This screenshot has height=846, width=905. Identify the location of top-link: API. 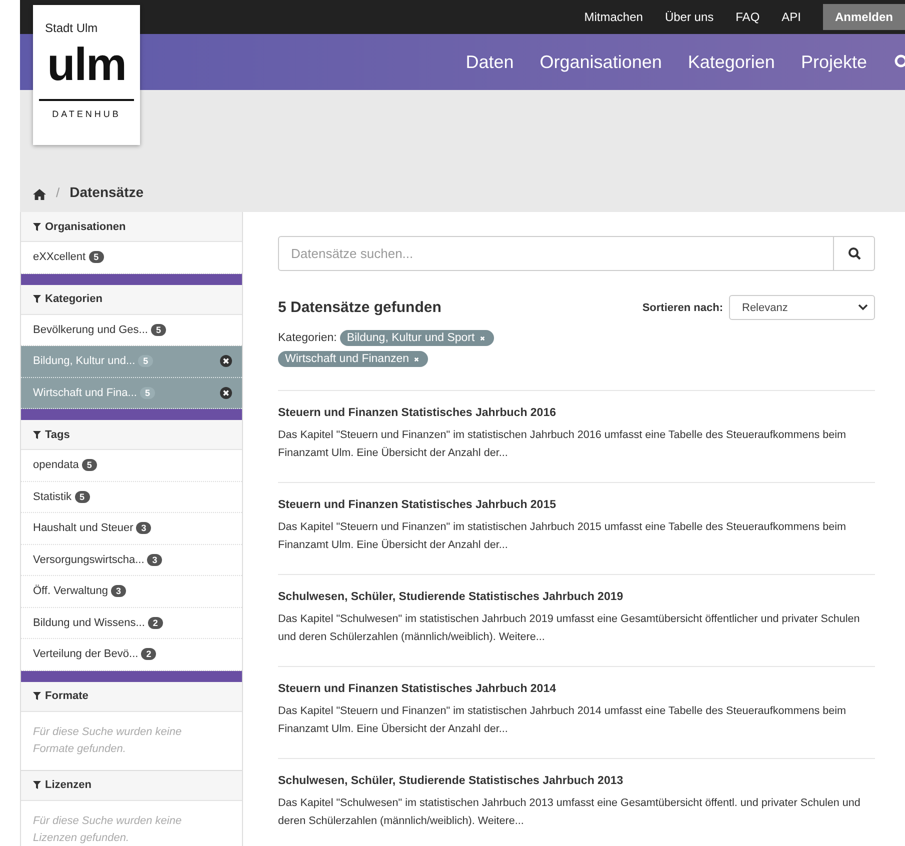
(791, 17).